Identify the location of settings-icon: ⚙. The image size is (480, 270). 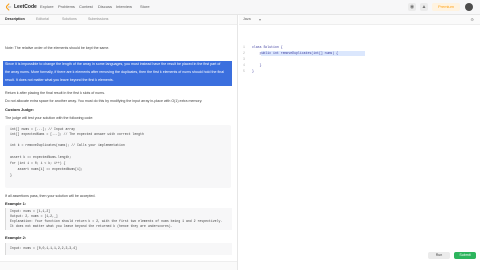
(472, 19).